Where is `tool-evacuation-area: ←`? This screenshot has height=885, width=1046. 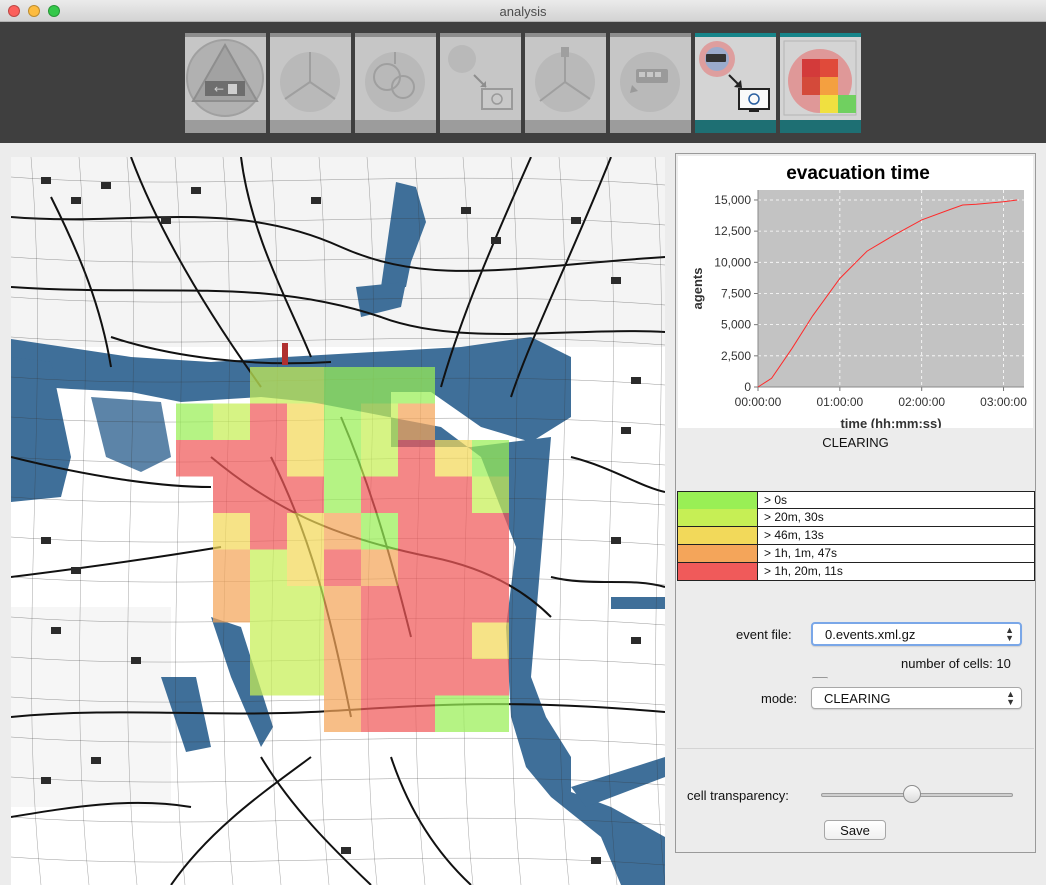
tool-evacuation-area: ← is located at coordinates (225, 83).